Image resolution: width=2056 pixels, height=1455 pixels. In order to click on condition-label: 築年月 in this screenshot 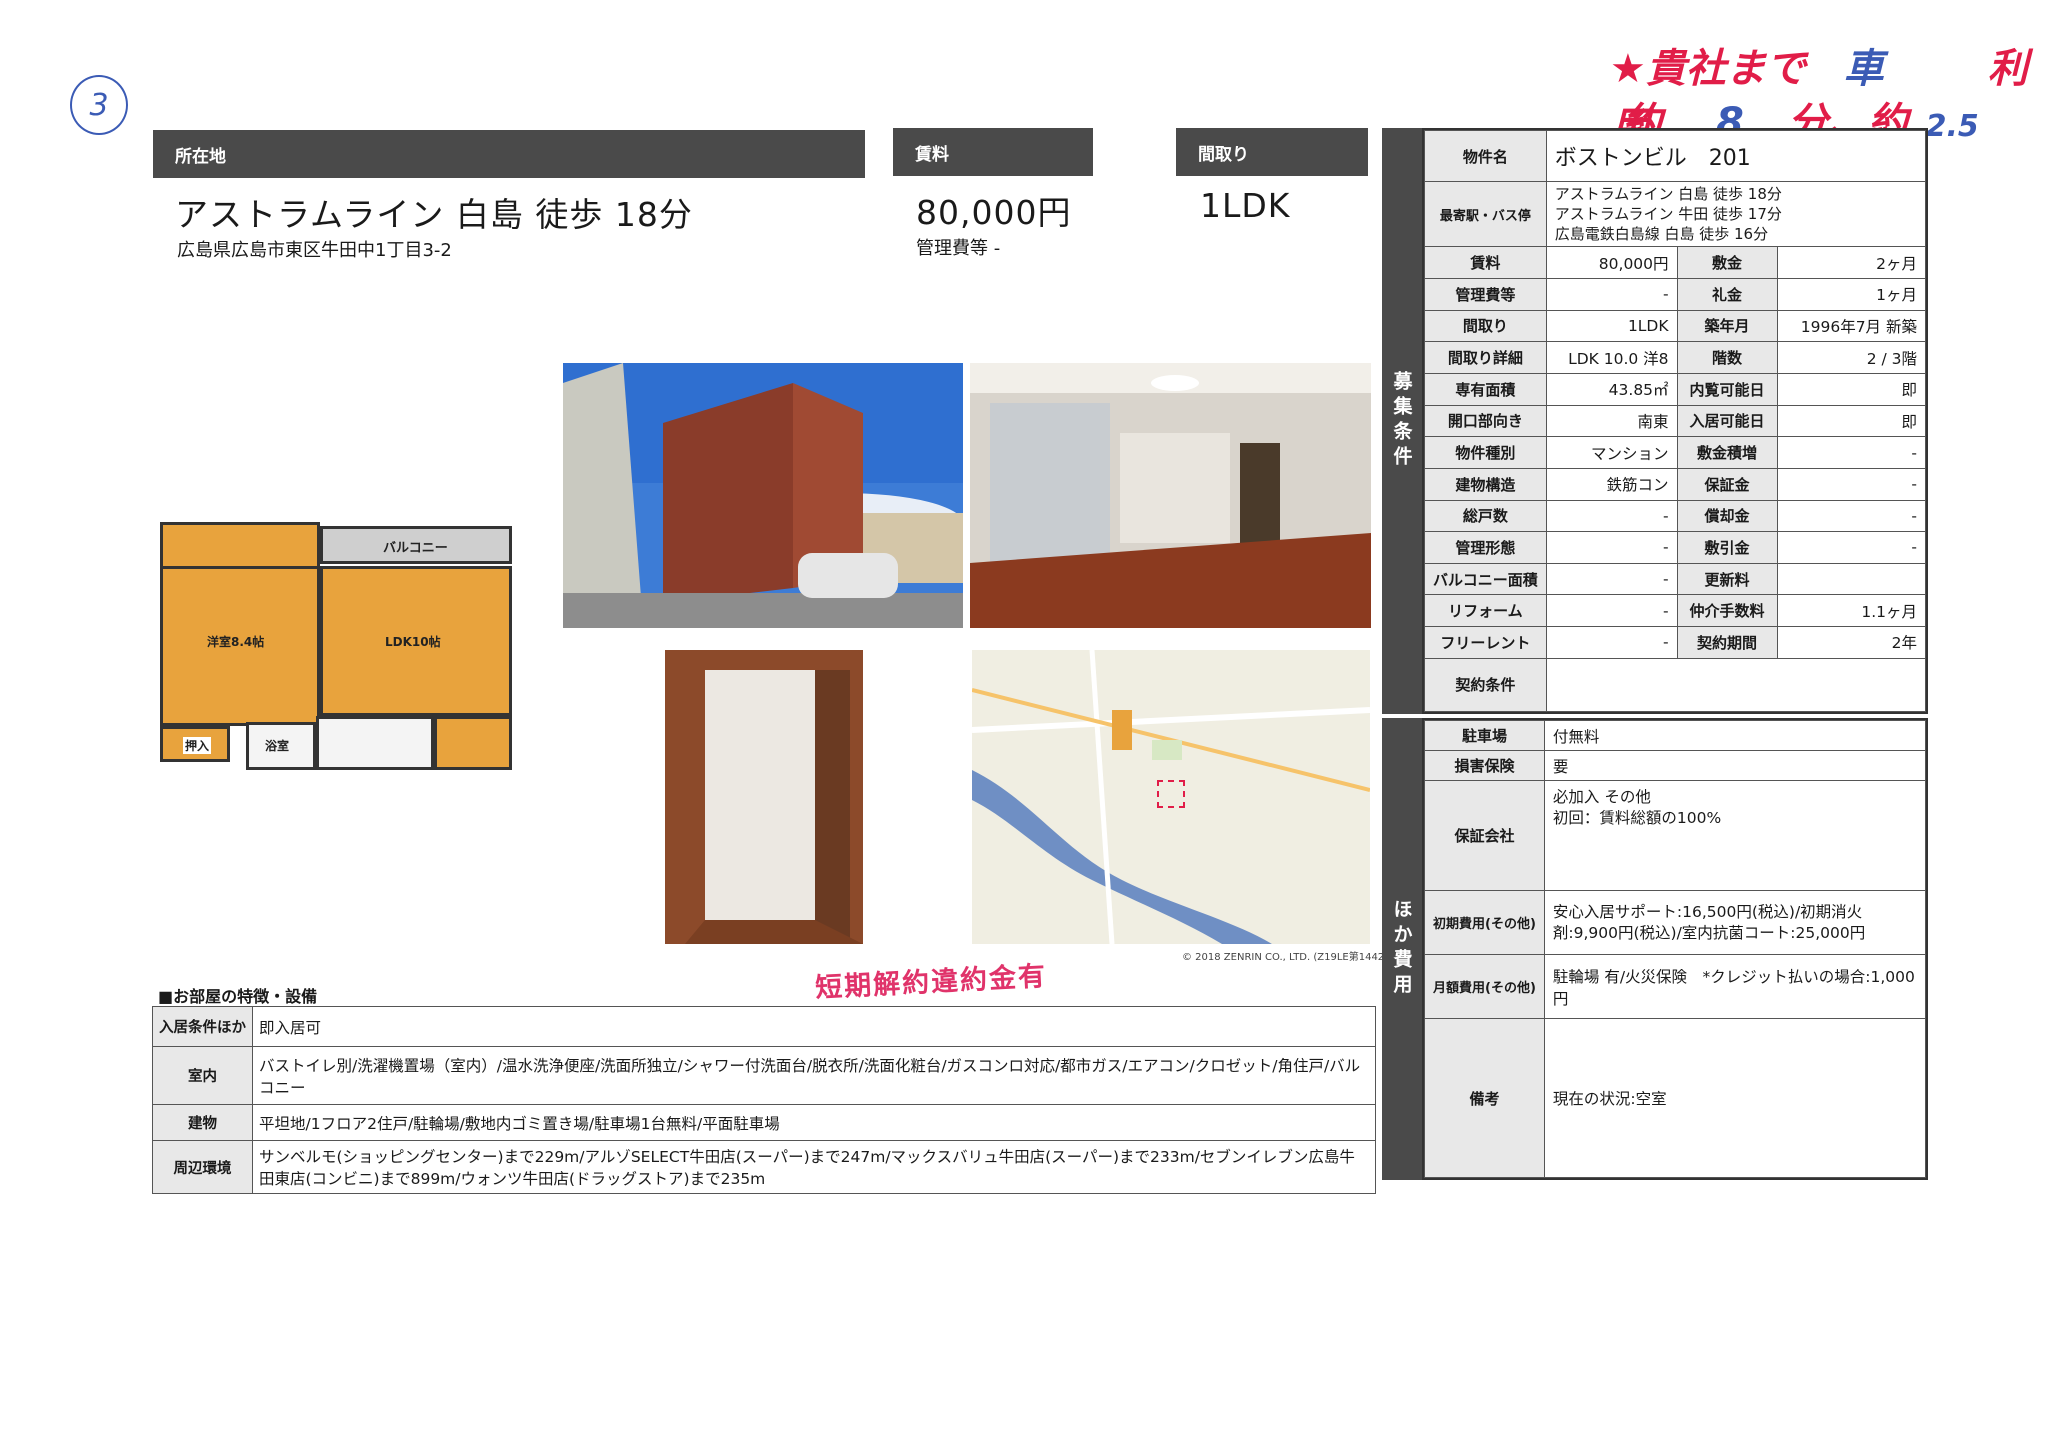, I will do `click(1727, 326)`.